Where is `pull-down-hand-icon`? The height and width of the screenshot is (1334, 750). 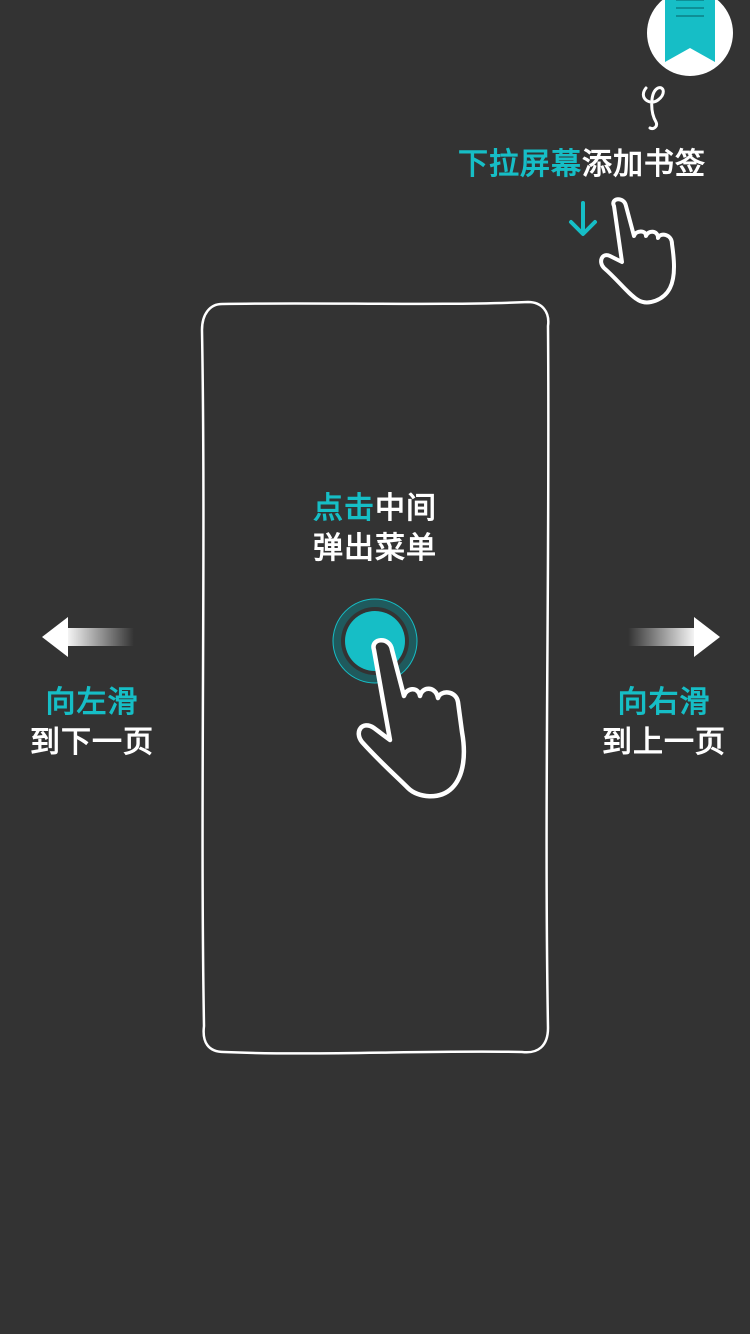 pull-down-hand-icon is located at coordinates (637, 251).